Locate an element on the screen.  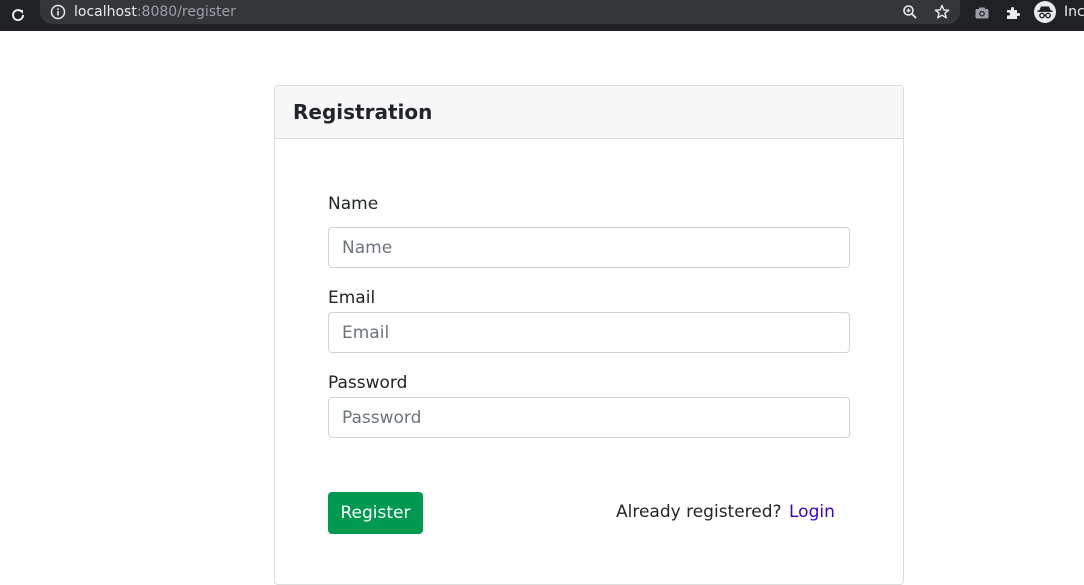
incognito-profile: Inc is located at coordinates (1059, 12).